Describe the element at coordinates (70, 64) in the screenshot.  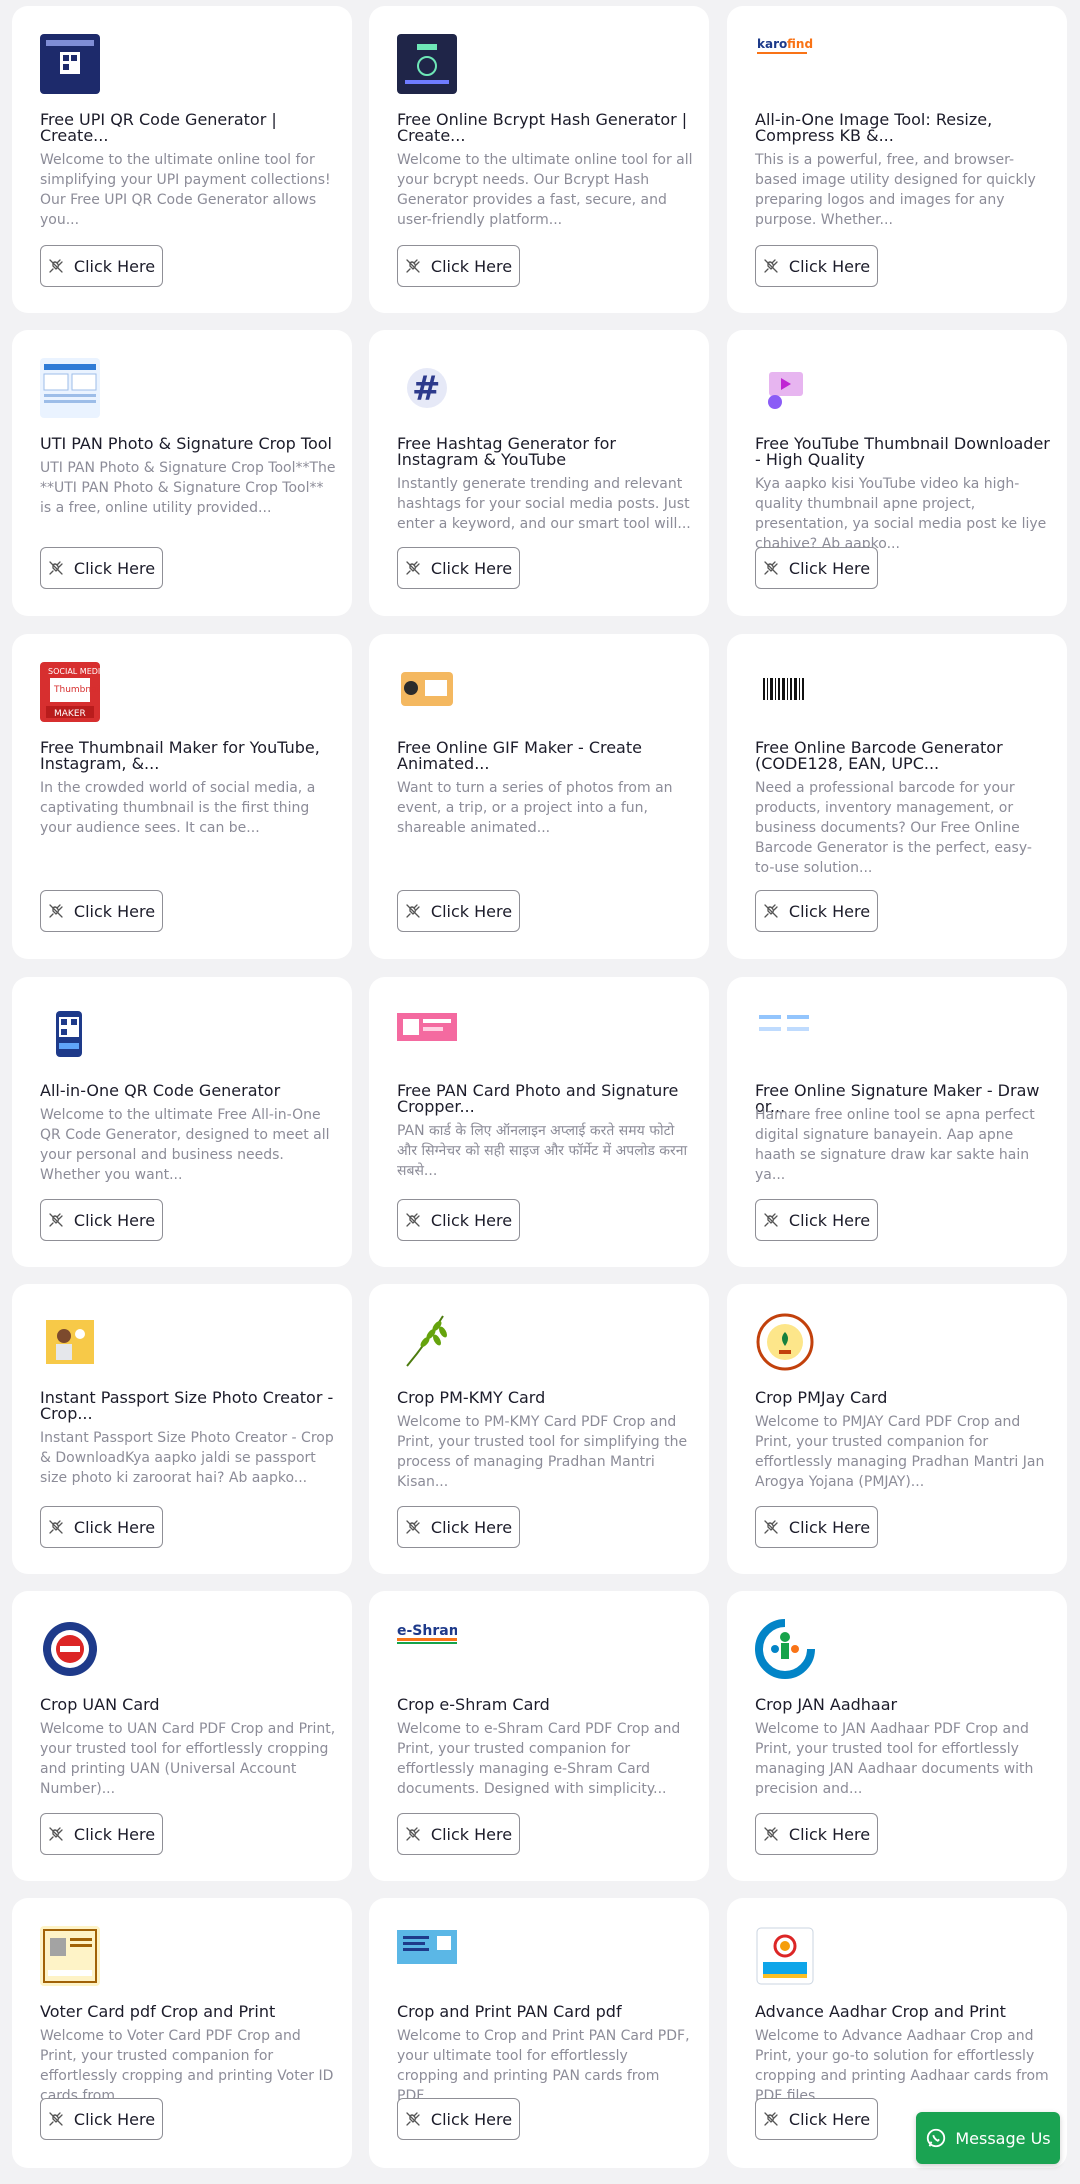
I see `upi-qr-thumbnail` at that location.